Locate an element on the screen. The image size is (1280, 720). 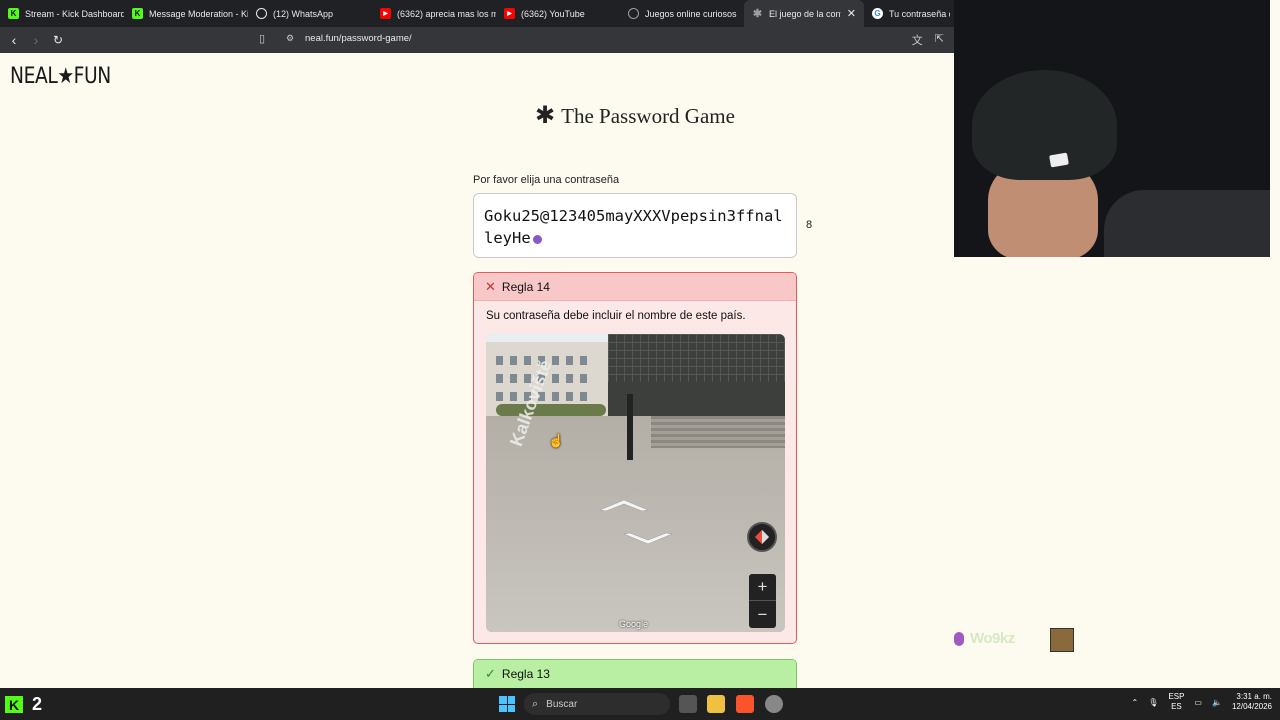
search-placeholder: Buscar is located at coordinates (562, 704).